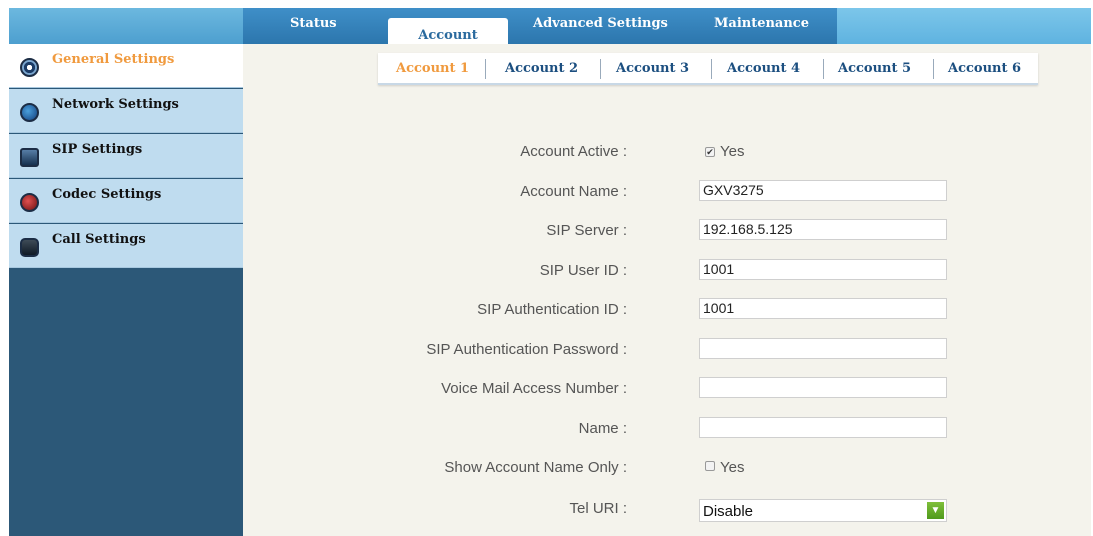  I want to click on account-active-checkbox-group: ✔ Yes, so click(724, 151).